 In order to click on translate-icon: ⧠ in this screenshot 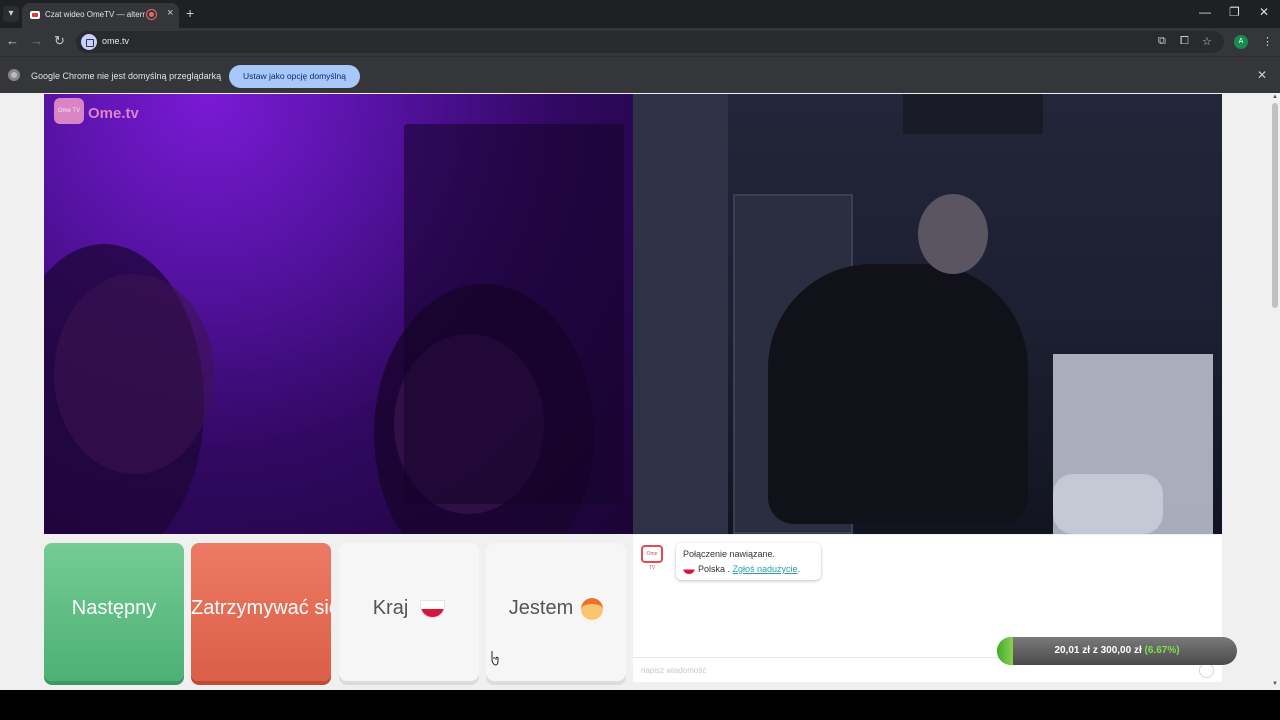, I will do `click(1184, 41)`.